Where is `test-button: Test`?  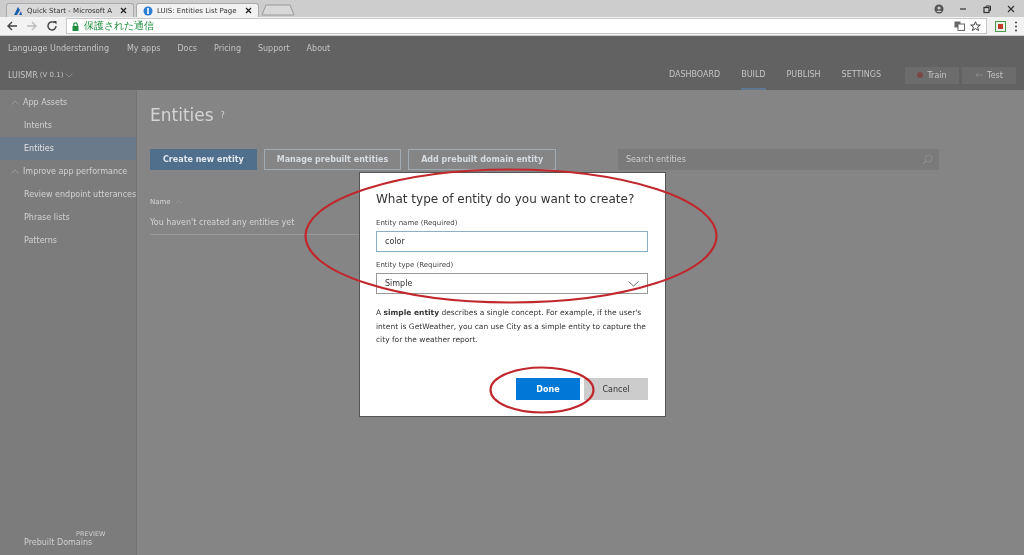 test-button: Test is located at coordinates (989, 75).